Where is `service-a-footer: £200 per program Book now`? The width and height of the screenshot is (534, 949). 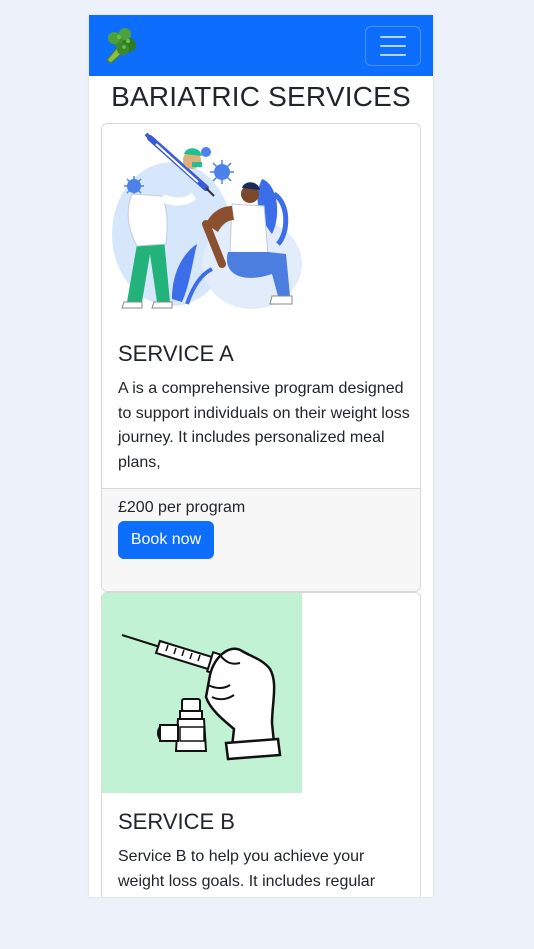
service-a-footer: £200 per program Book now is located at coordinates (261, 539).